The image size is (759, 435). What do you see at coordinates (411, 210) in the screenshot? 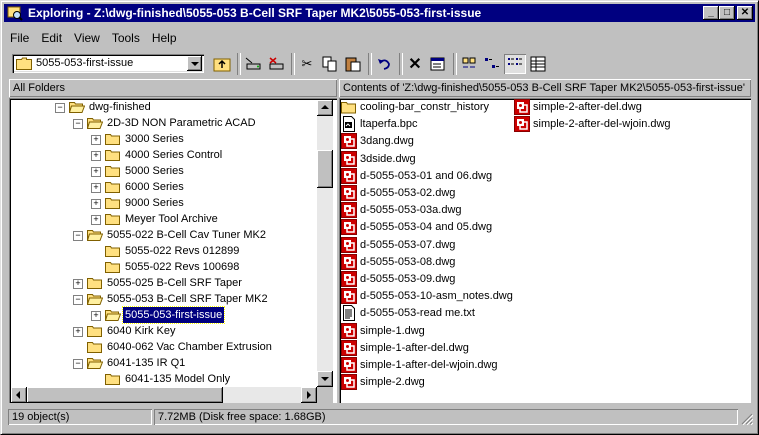
I see `file-name: d-5055-053-03a.dwg` at bounding box center [411, 210].